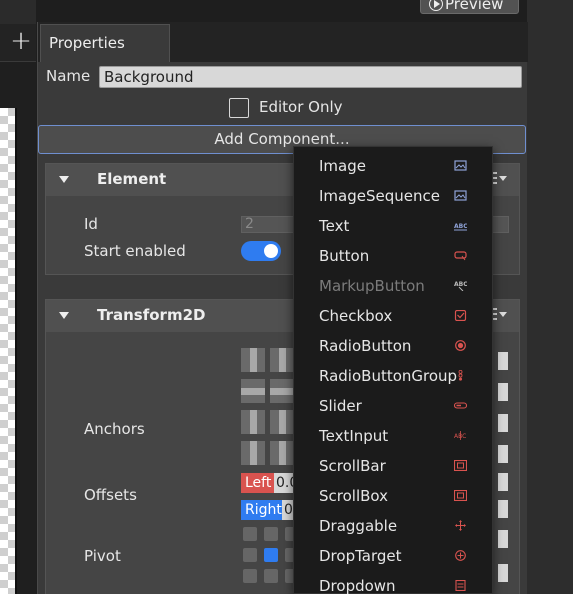 The width and height of the screenshot is (573, 594). Describe the element at coordinates (151, 315) in the screenshot. I see `transform2d-section-title: Transform2D` at that location.